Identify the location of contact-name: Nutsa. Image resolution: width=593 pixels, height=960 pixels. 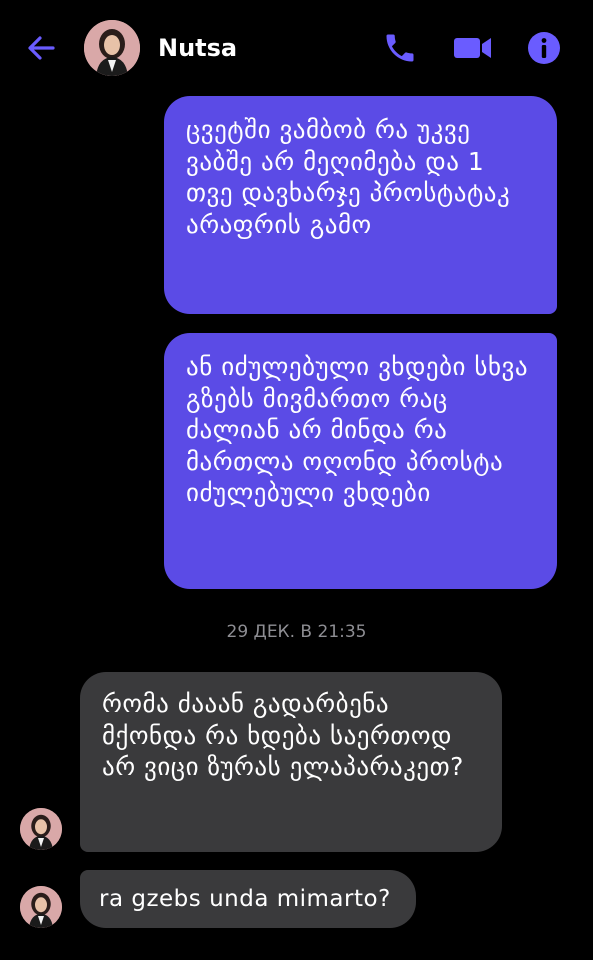
(197, 48).